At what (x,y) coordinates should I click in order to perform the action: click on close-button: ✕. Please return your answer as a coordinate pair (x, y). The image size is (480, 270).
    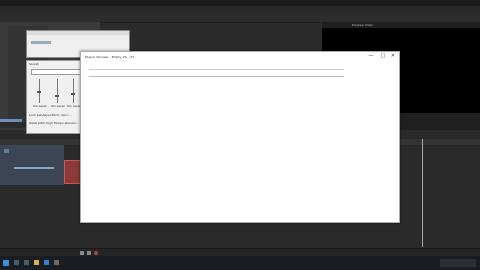
    Looking at the image, I should click on (393, 56).